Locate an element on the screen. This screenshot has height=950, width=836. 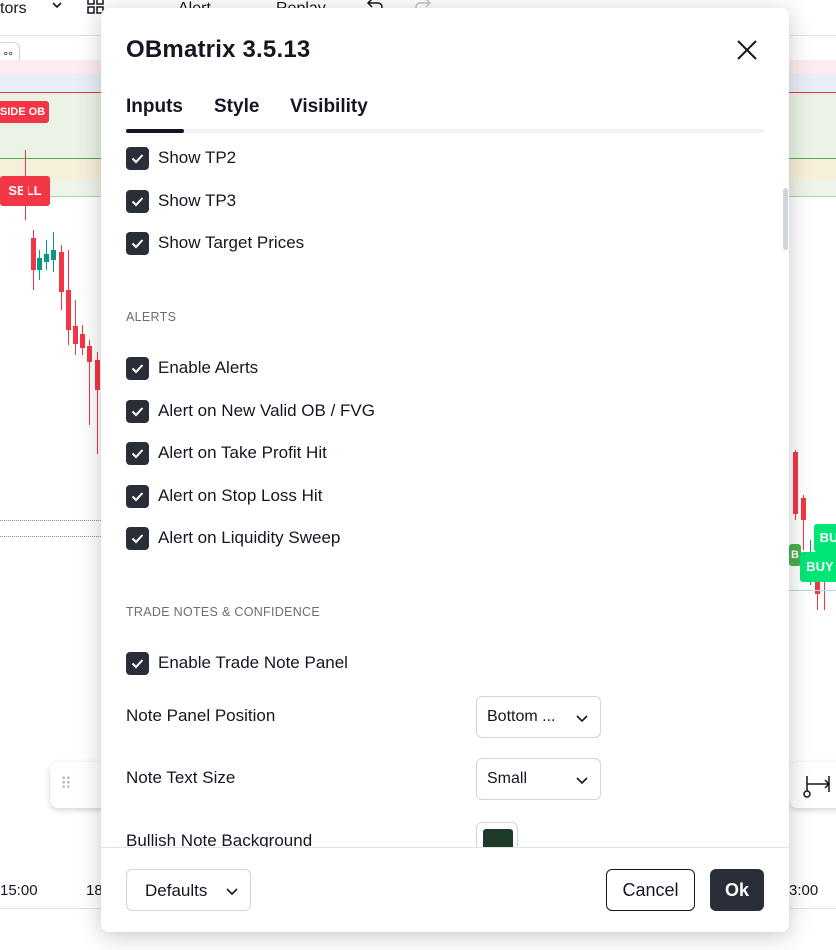
dialog-footer: Defaults Cancel Ok is located at coordinates (445, 889).